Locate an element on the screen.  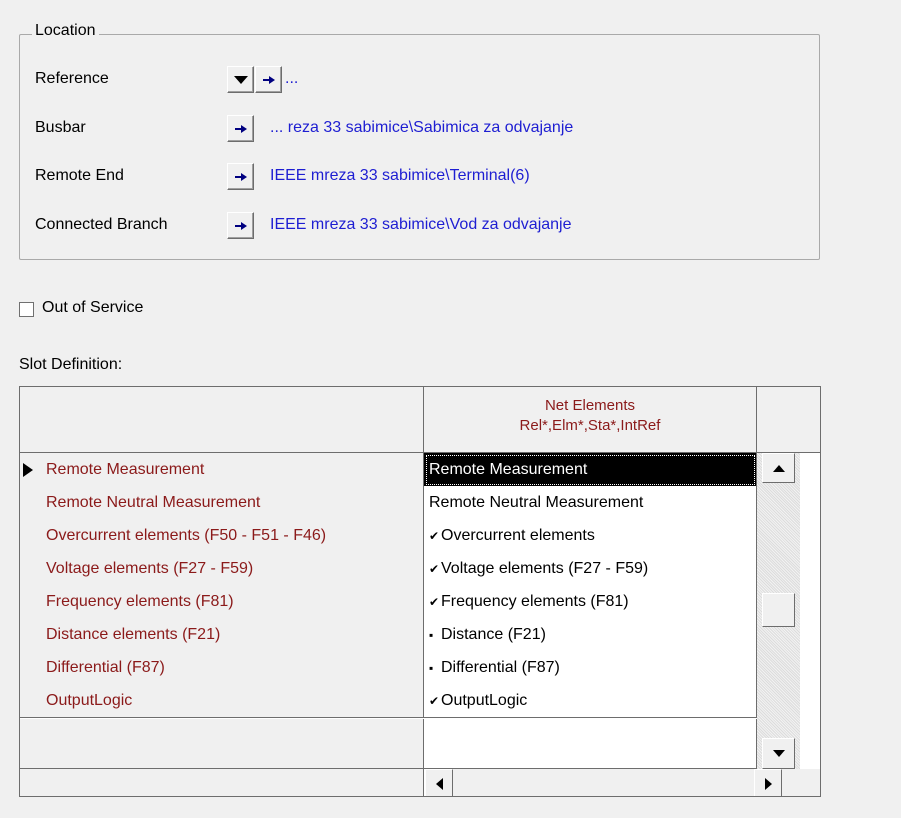
slot-row-value-cell: Remote Measurement is located at coordinates (590, 470).